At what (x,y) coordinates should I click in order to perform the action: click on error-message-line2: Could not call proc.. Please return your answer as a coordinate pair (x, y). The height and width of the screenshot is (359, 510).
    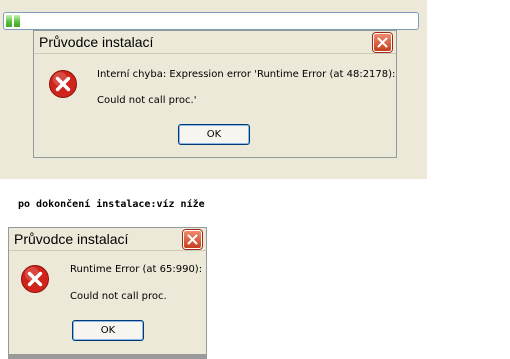
    Looking at the image, I should click on (118, 296).